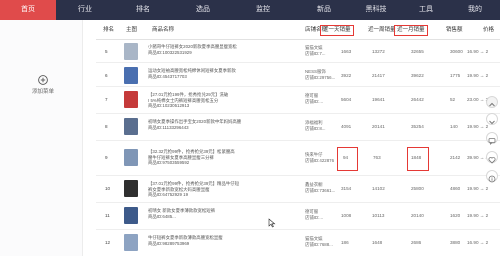 The width and height of the screenshot is (500, 256). I want to click on sales-1d-cell: 1663, so click(346, 51).